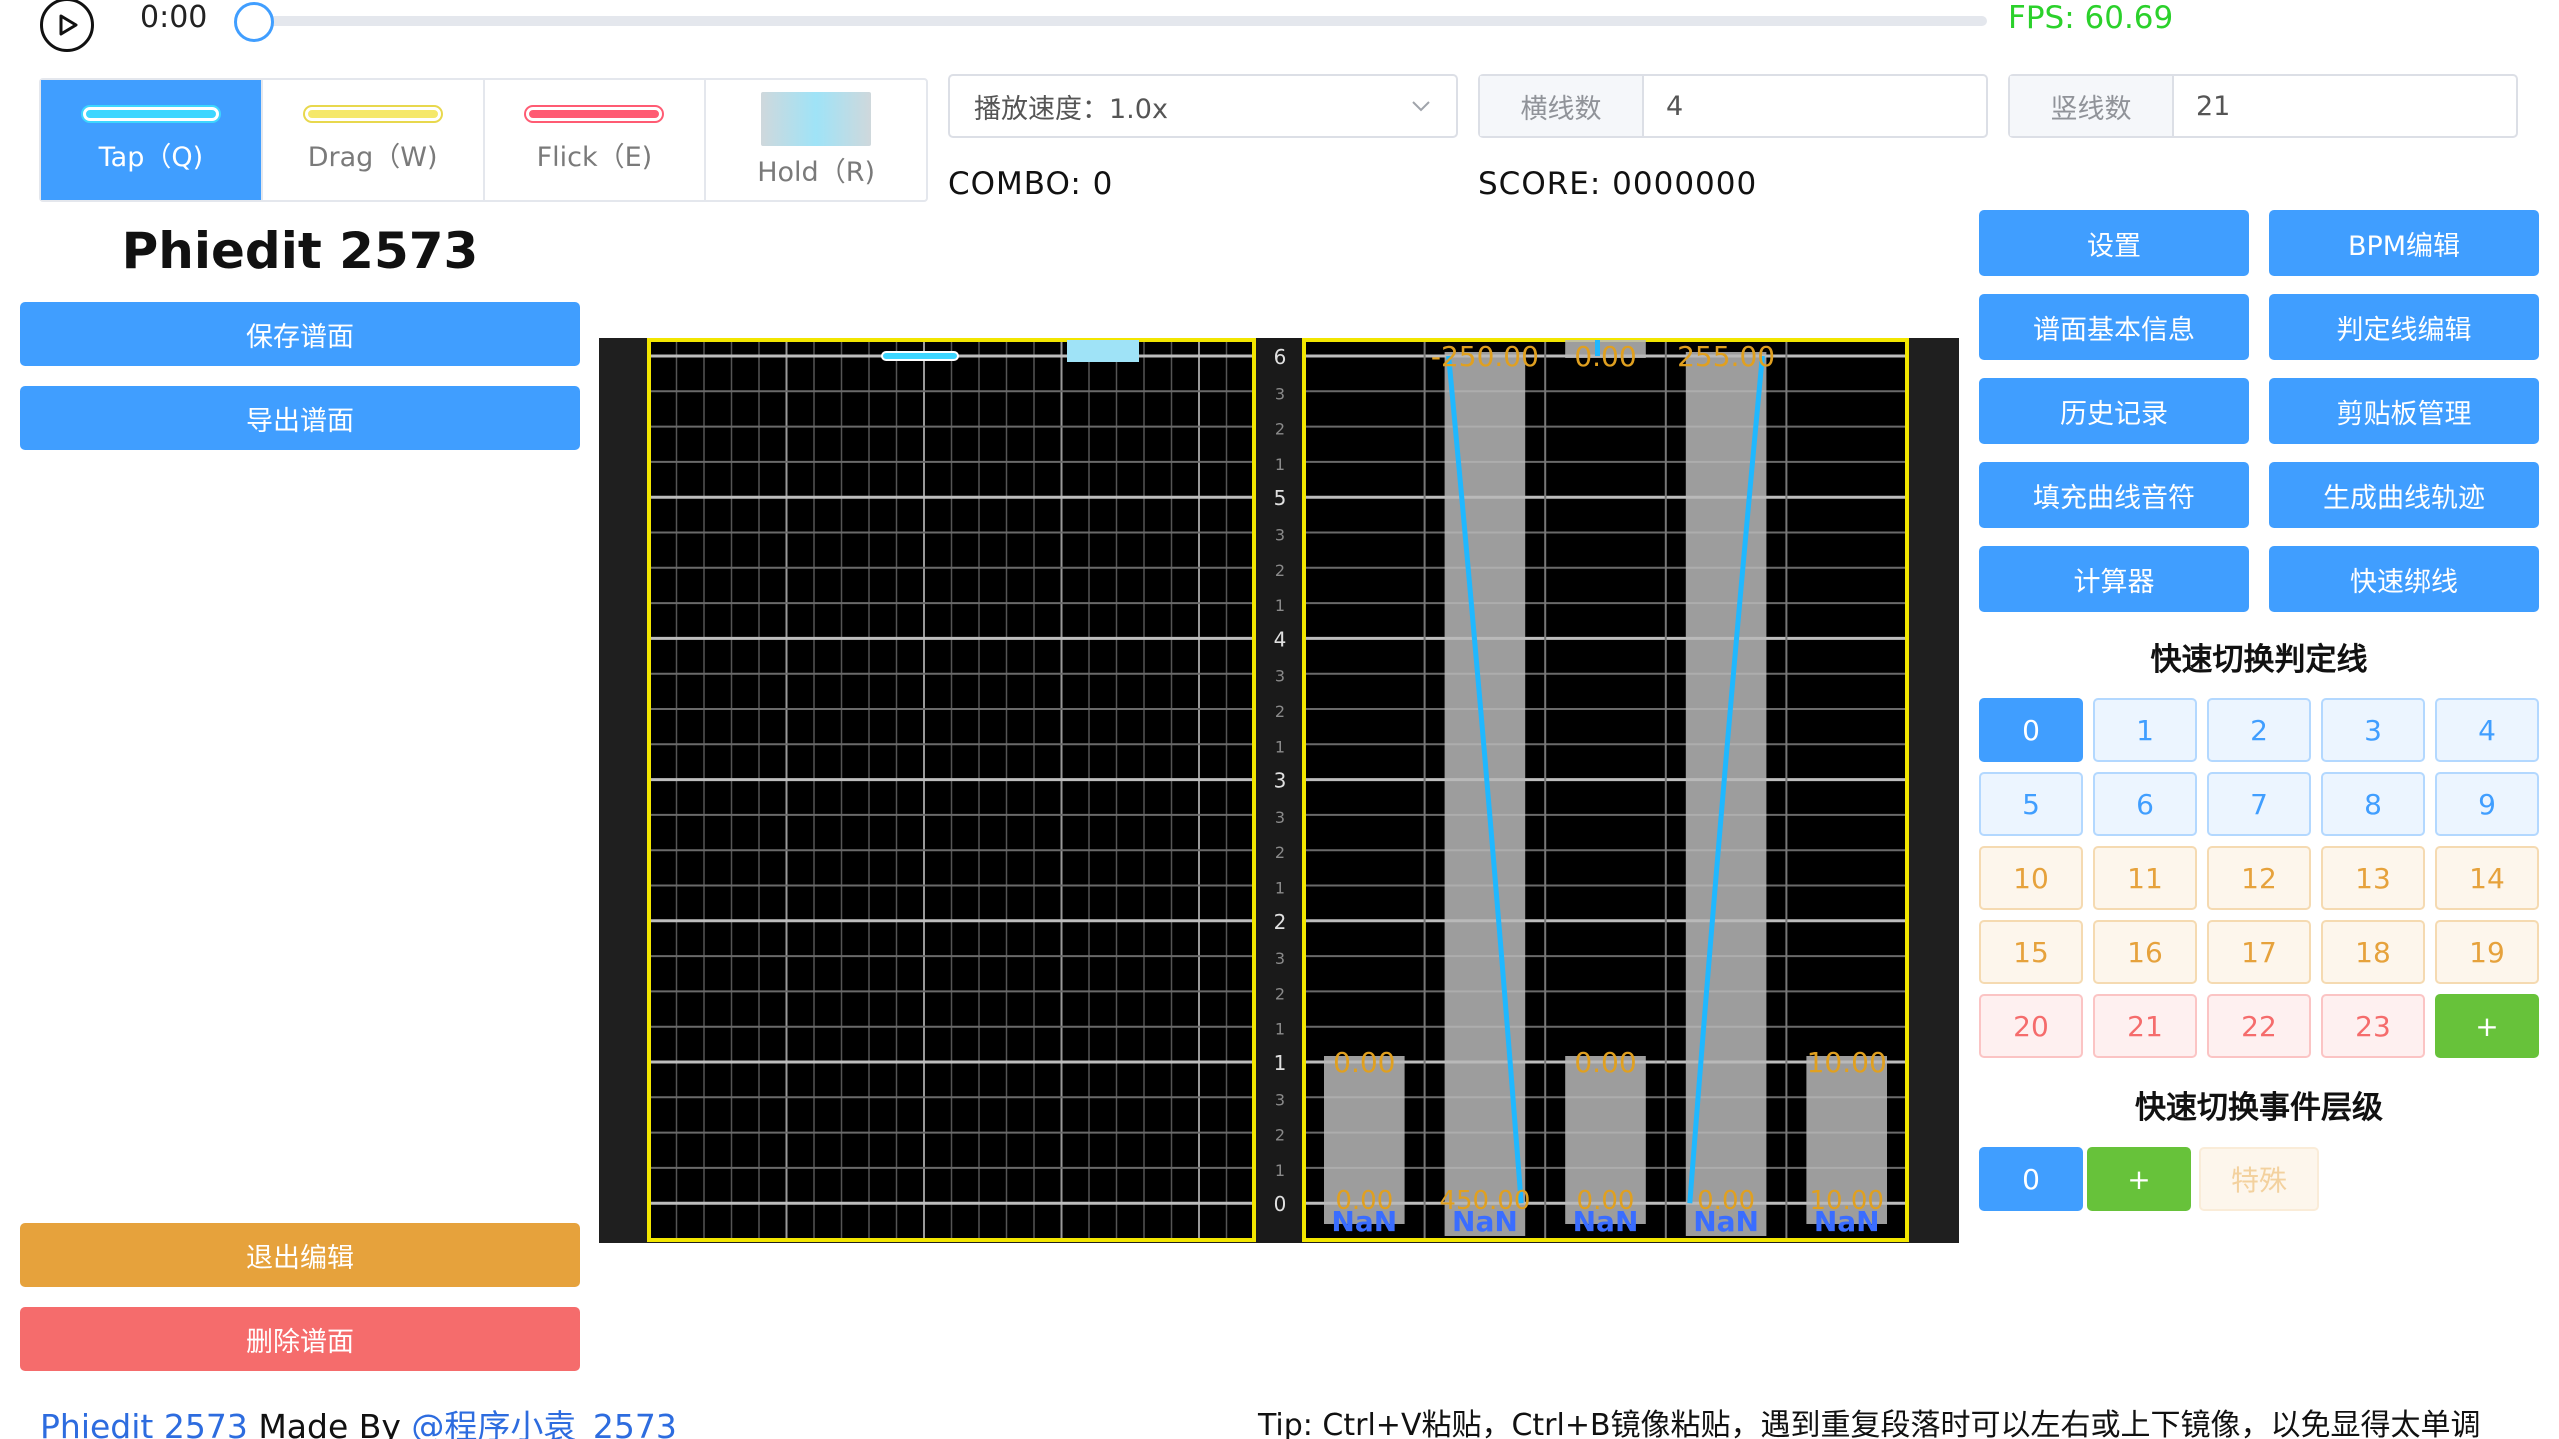  I want to click on line-button-19: 19, so click(2487, 952).